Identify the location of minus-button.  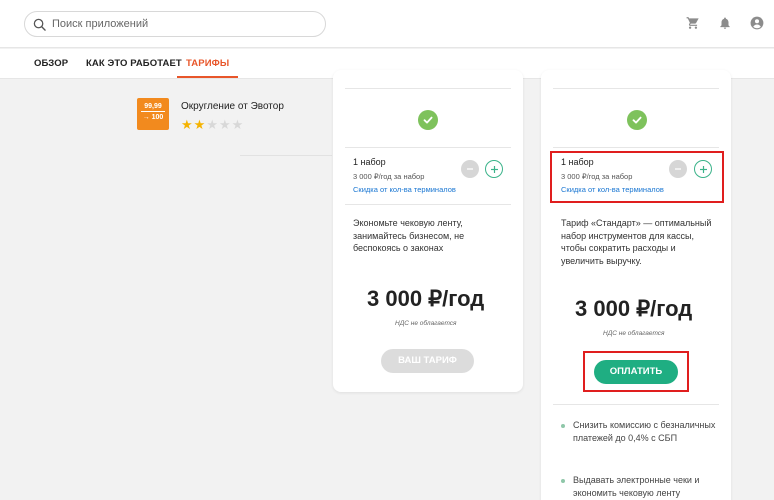
(470, 169).